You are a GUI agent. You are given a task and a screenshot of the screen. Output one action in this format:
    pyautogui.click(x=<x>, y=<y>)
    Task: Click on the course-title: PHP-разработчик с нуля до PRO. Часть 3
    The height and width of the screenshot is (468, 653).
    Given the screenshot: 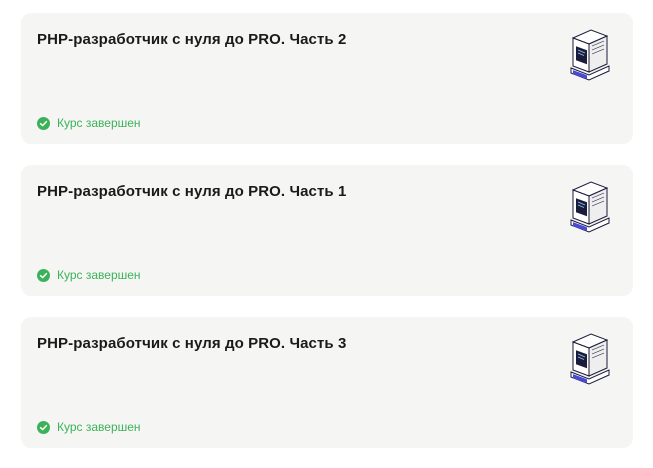 What is the action you would take?
    pyautogui.click(x=191, y=343)
    